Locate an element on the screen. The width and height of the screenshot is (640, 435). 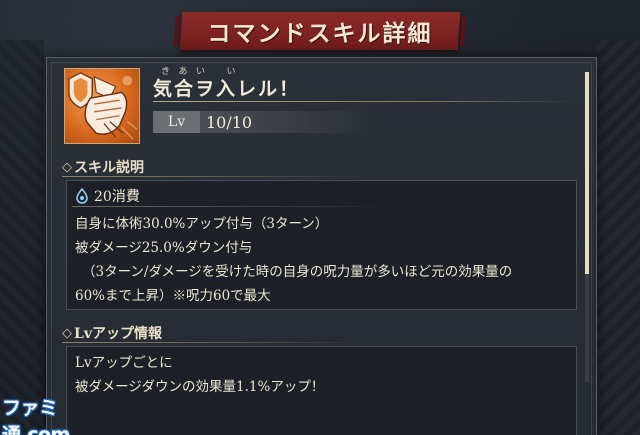
section-title: Lvアップ情報 is located at coordinates (118, 334).